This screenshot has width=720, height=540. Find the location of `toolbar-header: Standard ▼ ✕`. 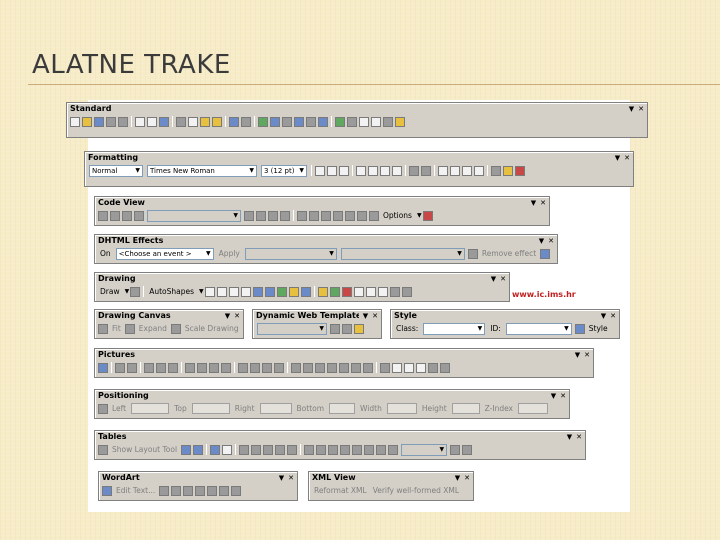

toolbar-header: Standard ▼ ✕ is located at coordinates (357, 108).